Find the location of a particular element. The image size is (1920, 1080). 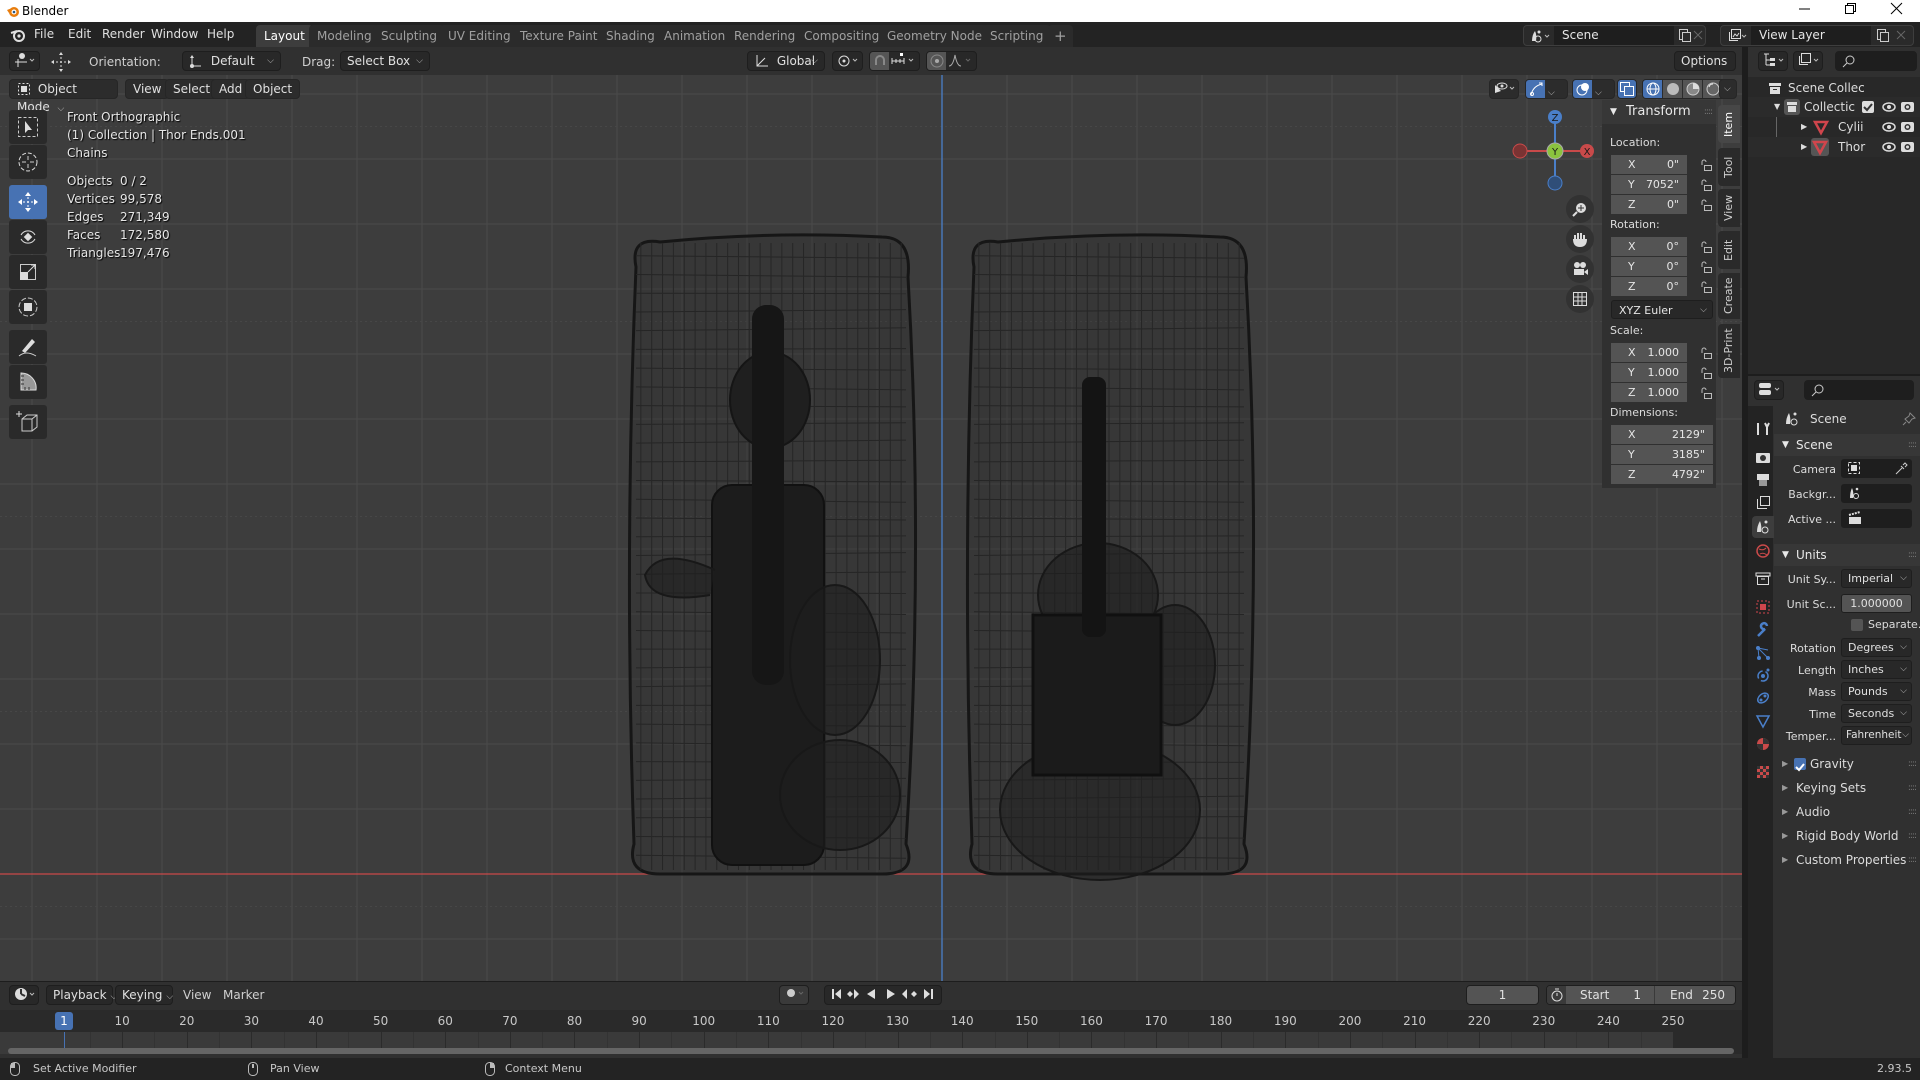

jump-to-start-icon is located at coordinates (836, 994).